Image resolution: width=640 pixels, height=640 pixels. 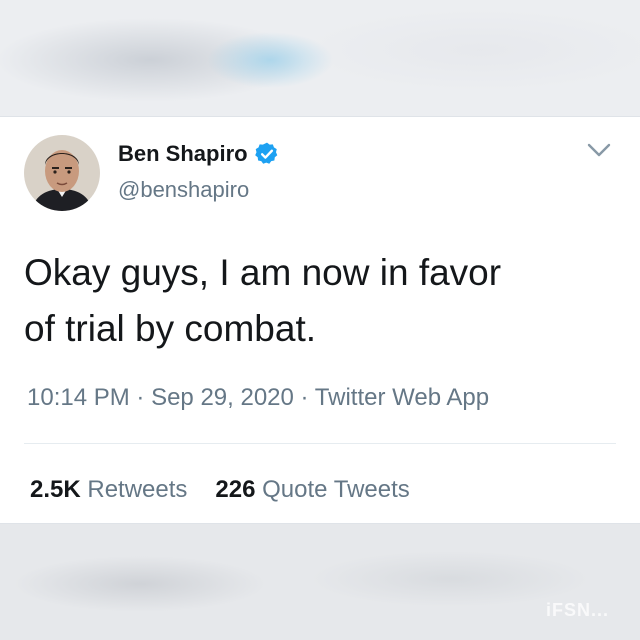 What do you see at coordinates (183, 190) in the screenshot?
I see `author-handle: @benshapiro` at bounding box center [183, 190].